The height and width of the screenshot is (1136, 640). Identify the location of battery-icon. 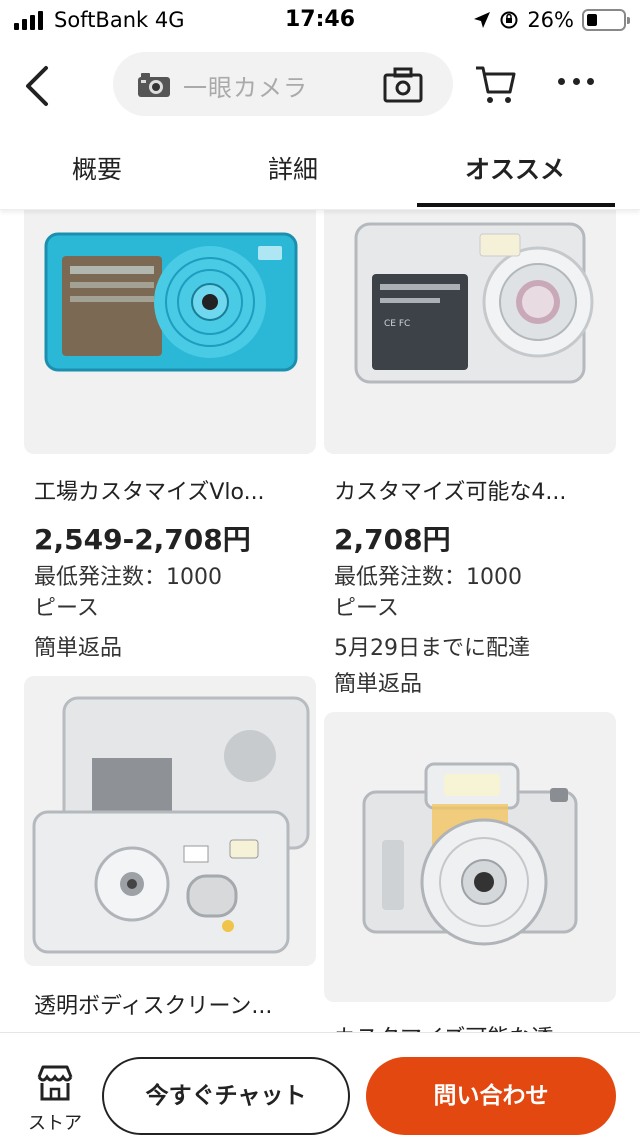
(606, 20).